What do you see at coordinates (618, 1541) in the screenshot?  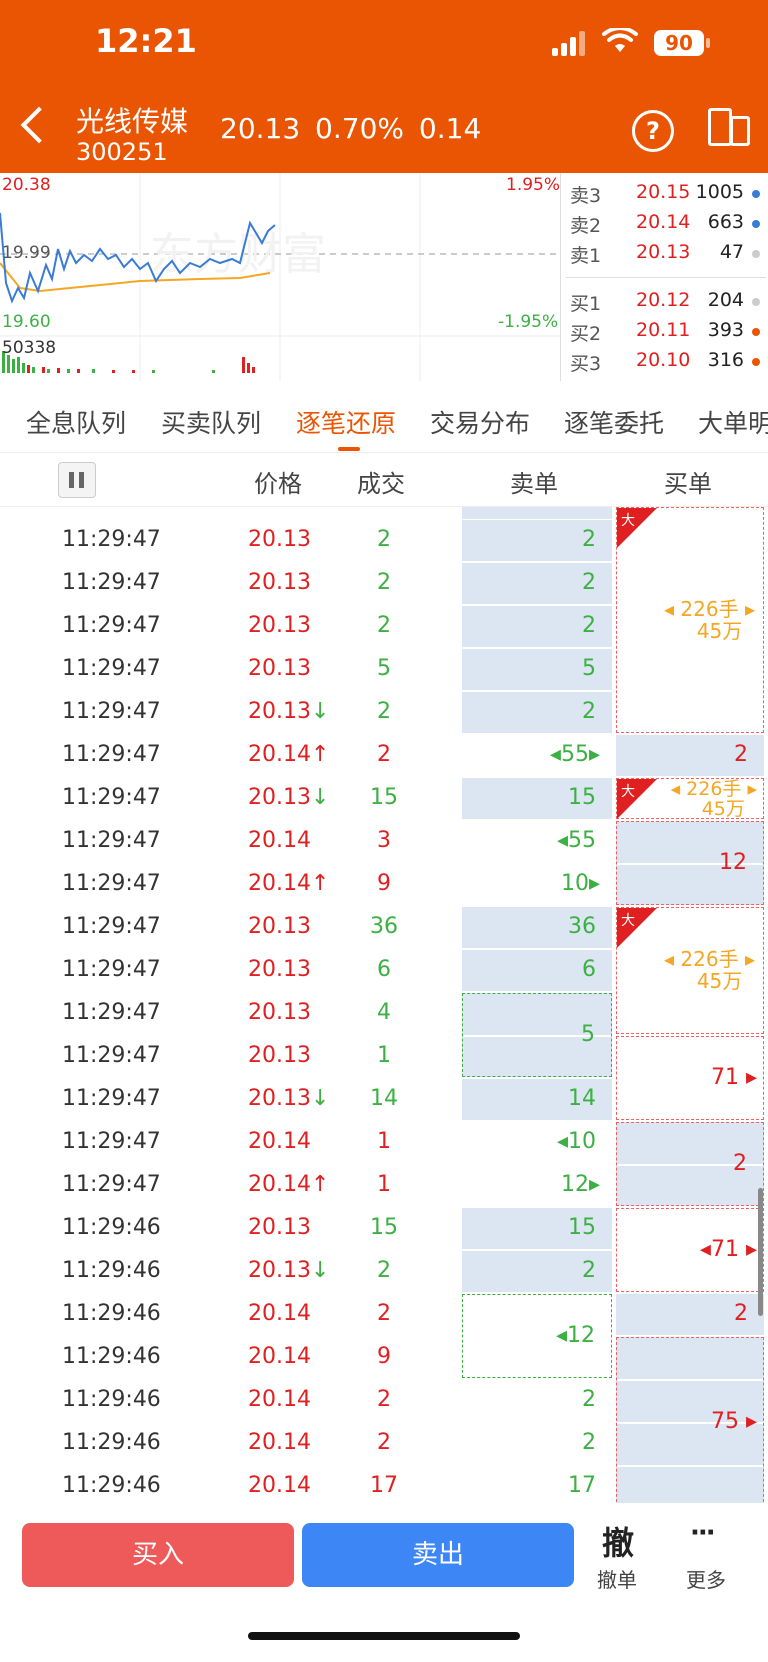 I see `cancel-order-icon: 撤` at bounding box center [618, 1541].